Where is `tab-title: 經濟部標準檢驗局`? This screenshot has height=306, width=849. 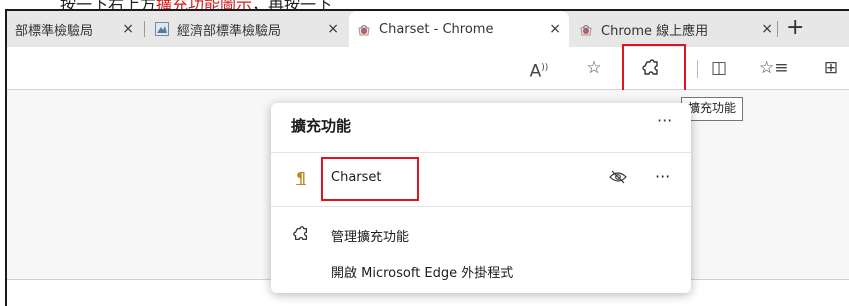 tab-title: 經濟部標準檢驗局 is located at coordinates (229, 31).